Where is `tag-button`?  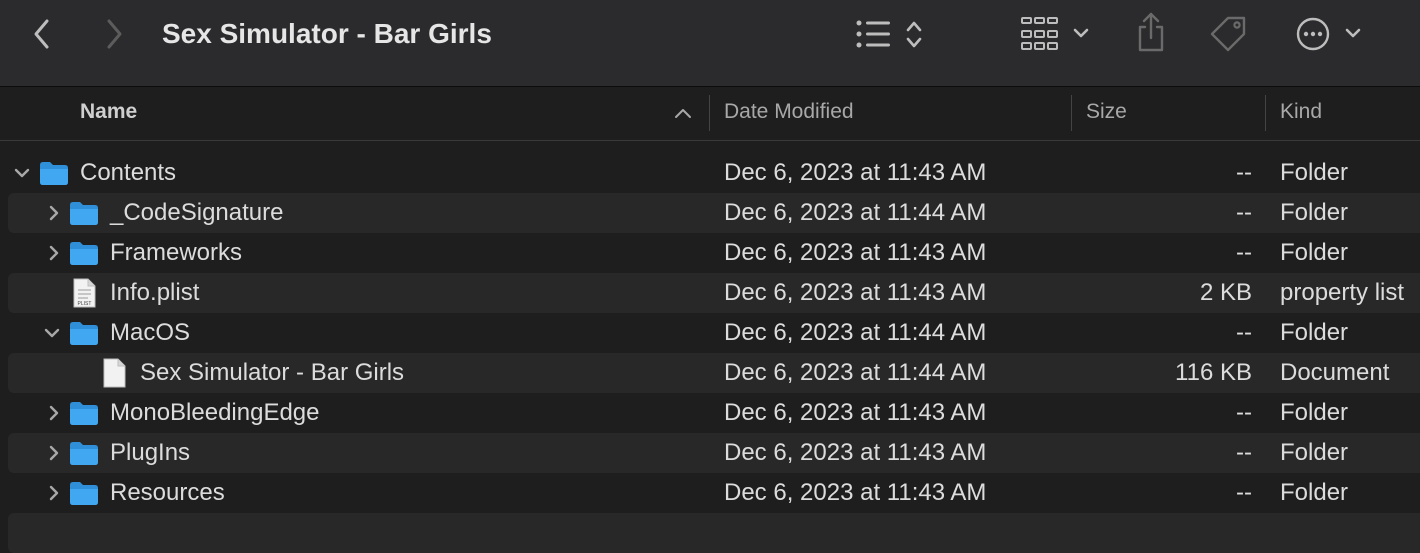
tag-button is located at coordinates (1228, 34).